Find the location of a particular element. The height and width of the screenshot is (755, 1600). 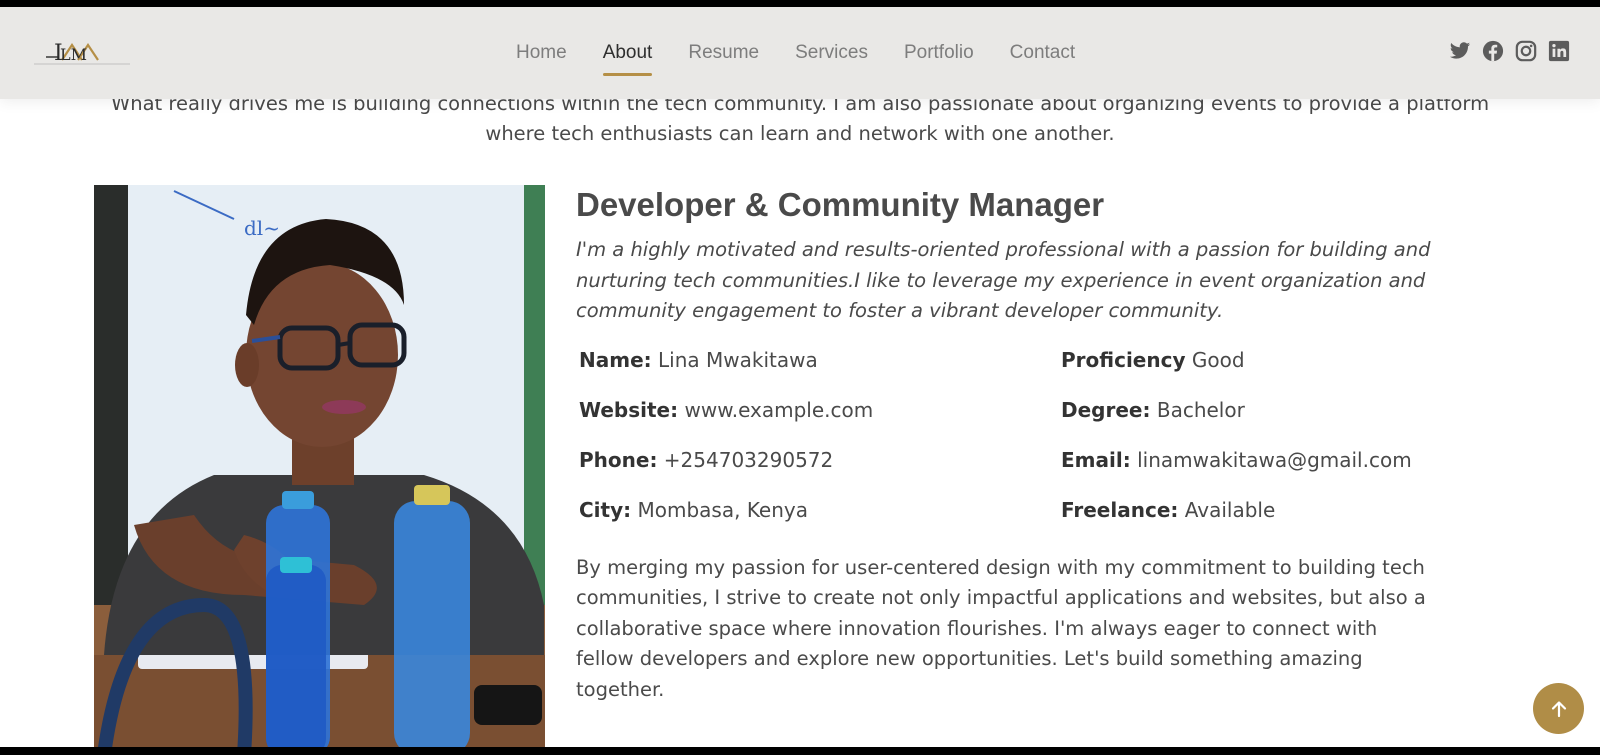

info-value: +254703290572 is located at coordinates (748, 459).